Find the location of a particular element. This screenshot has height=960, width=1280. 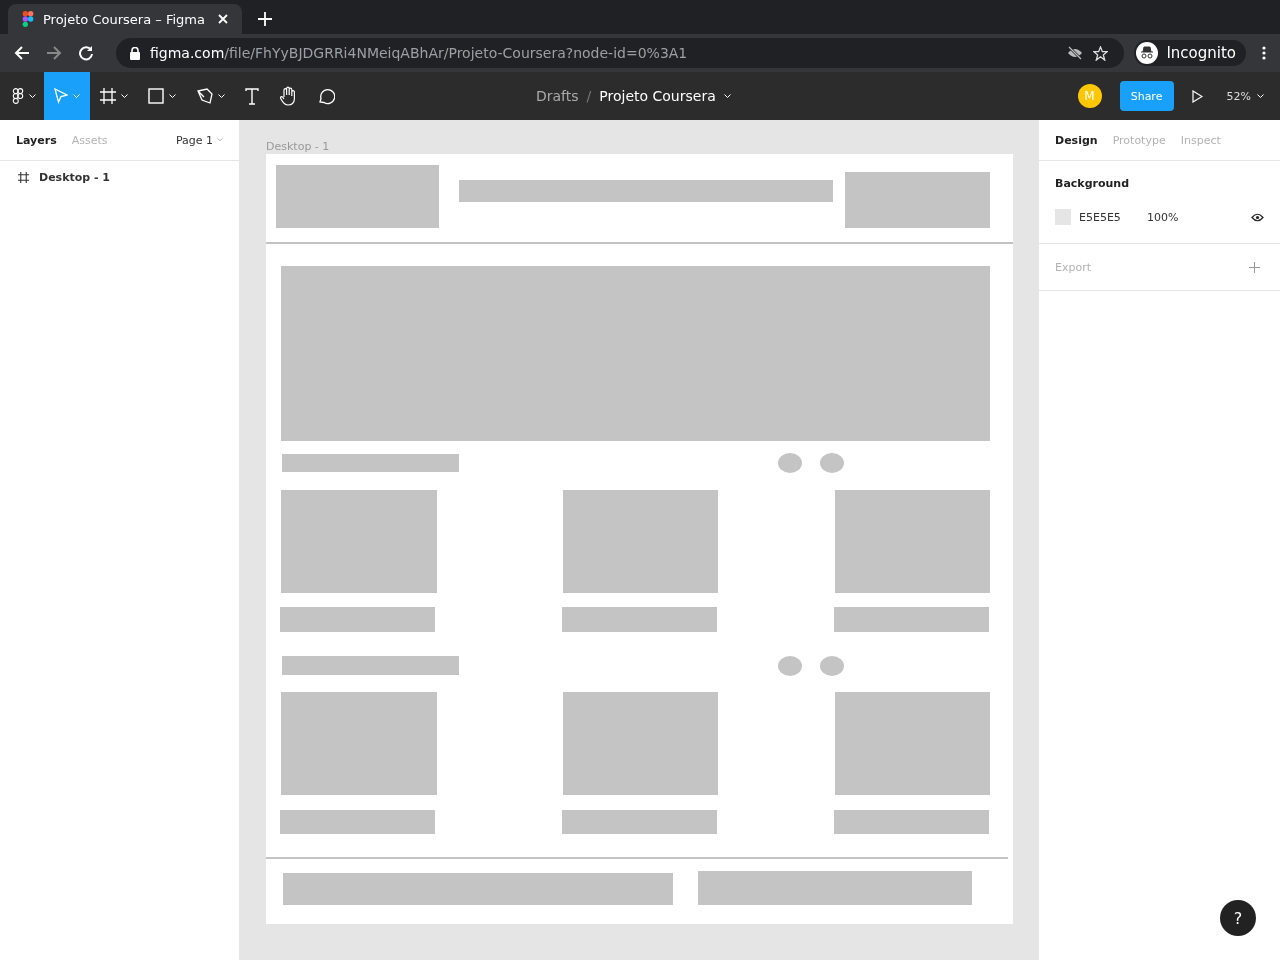

address-bar: figma.com/file/FhYyBJDGRRi4NMeiqABhAr/Projeto-Coursera?node-id=0%3A1 is located at coordinates (620, 53).